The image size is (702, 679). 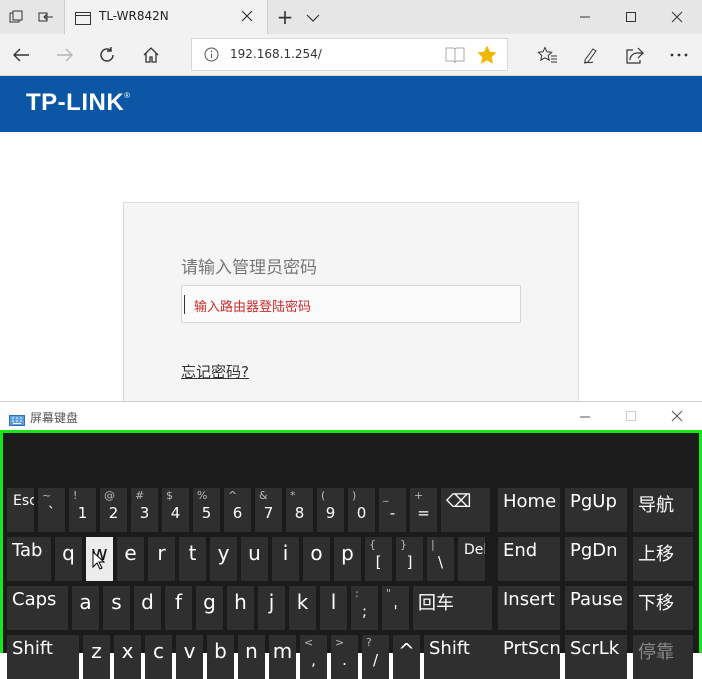 I want to click on info-icon, so click(x=211, y=56).